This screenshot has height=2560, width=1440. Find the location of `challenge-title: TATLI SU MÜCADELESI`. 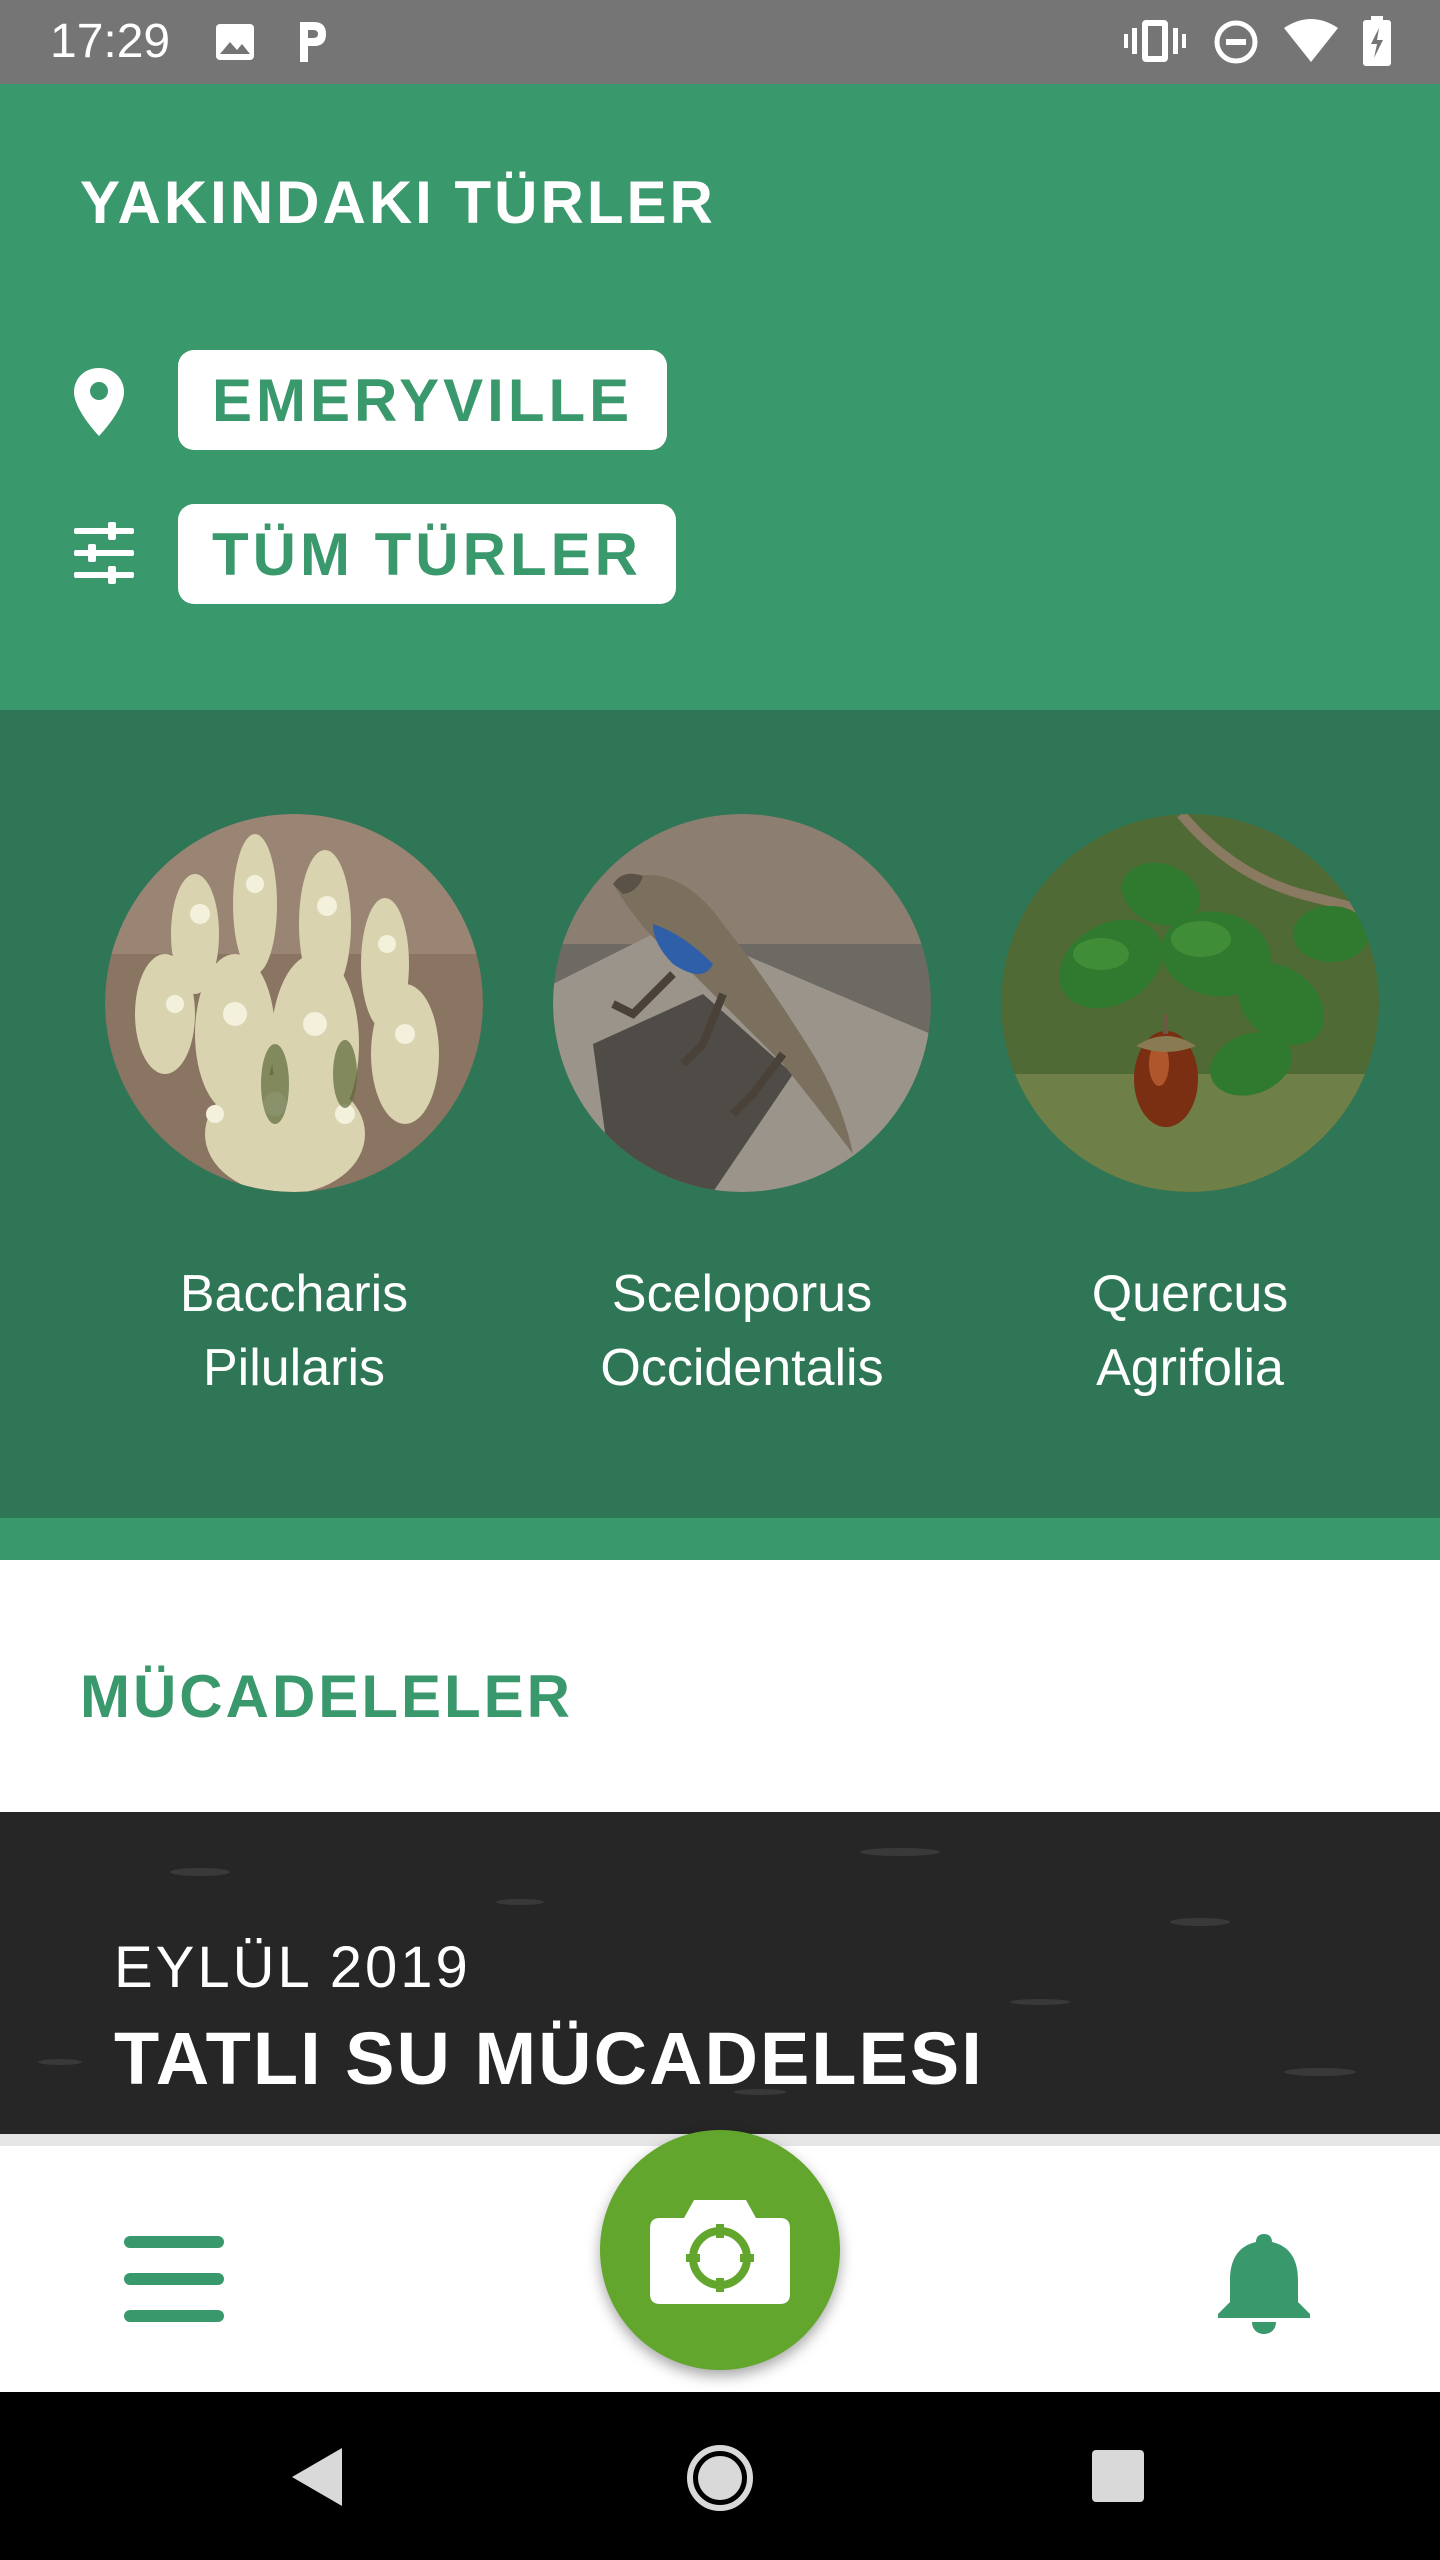

challenge-title: TATLI SU MÜCADELESI is located at coordinates (549, 2058).